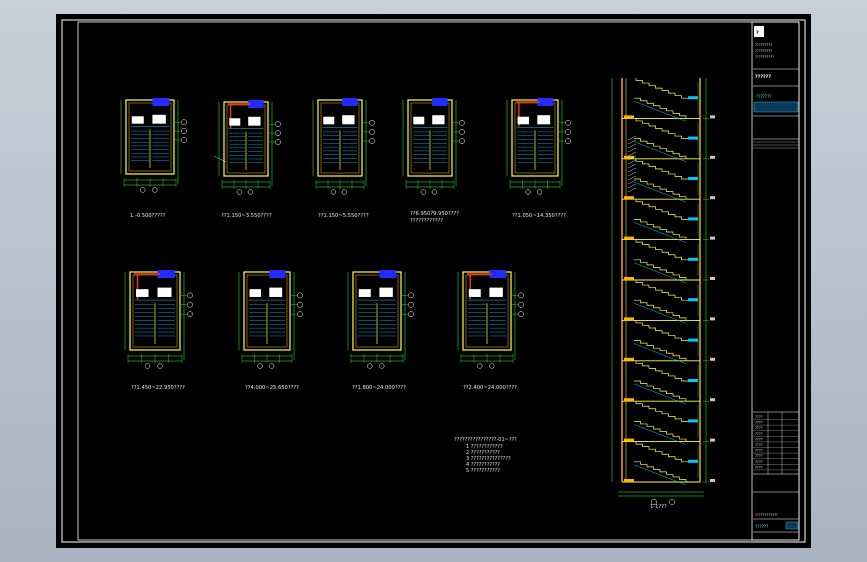  I want to click on logo-mark: ?, so click(757, 33).